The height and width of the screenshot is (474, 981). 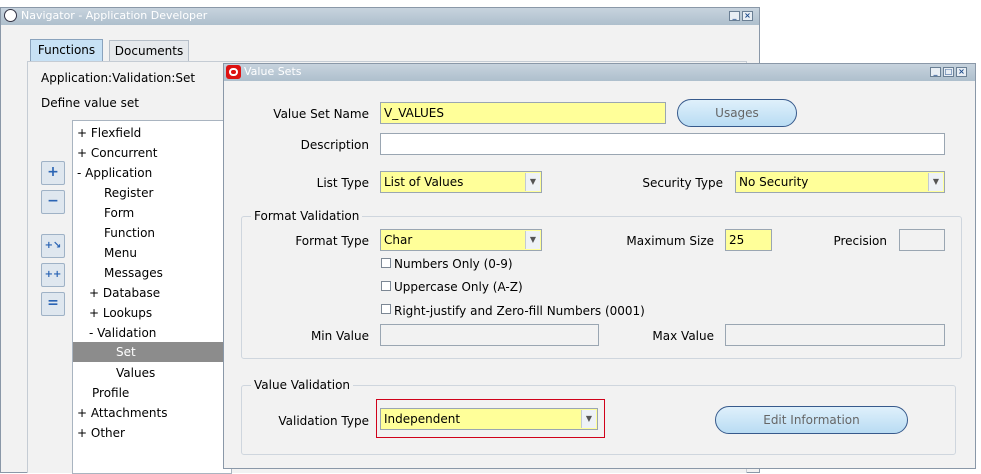 I want to click on expand-branch-icon: +↘, so click(x=53, y=246).